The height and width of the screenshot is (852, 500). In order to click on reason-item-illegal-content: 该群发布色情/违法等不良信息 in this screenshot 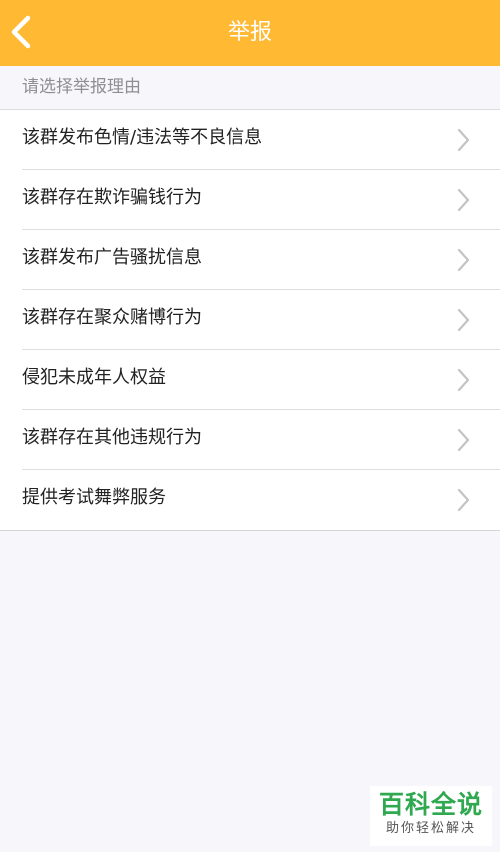, I will do `click(250, 140)`.